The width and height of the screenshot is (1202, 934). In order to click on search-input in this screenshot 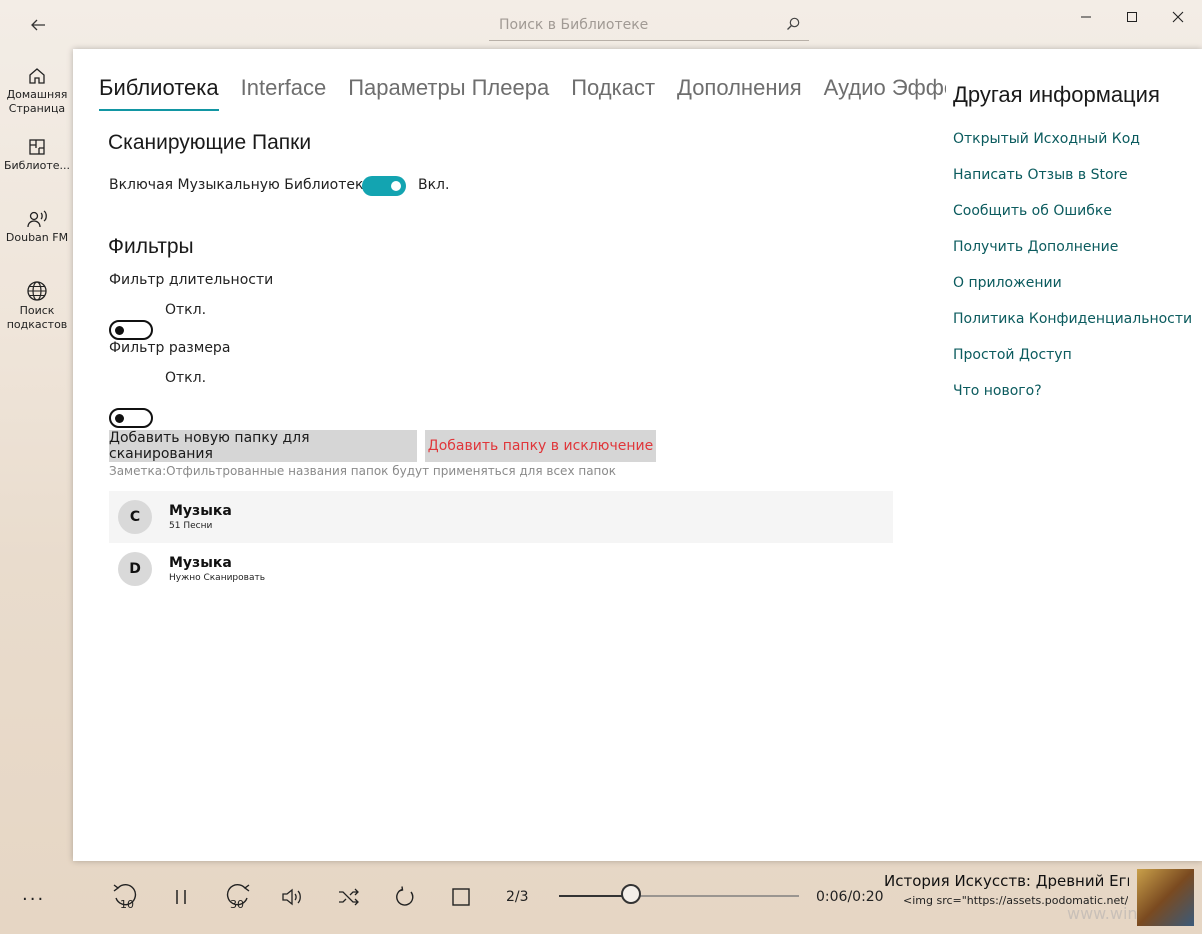, I will do `click(635, 25)`.